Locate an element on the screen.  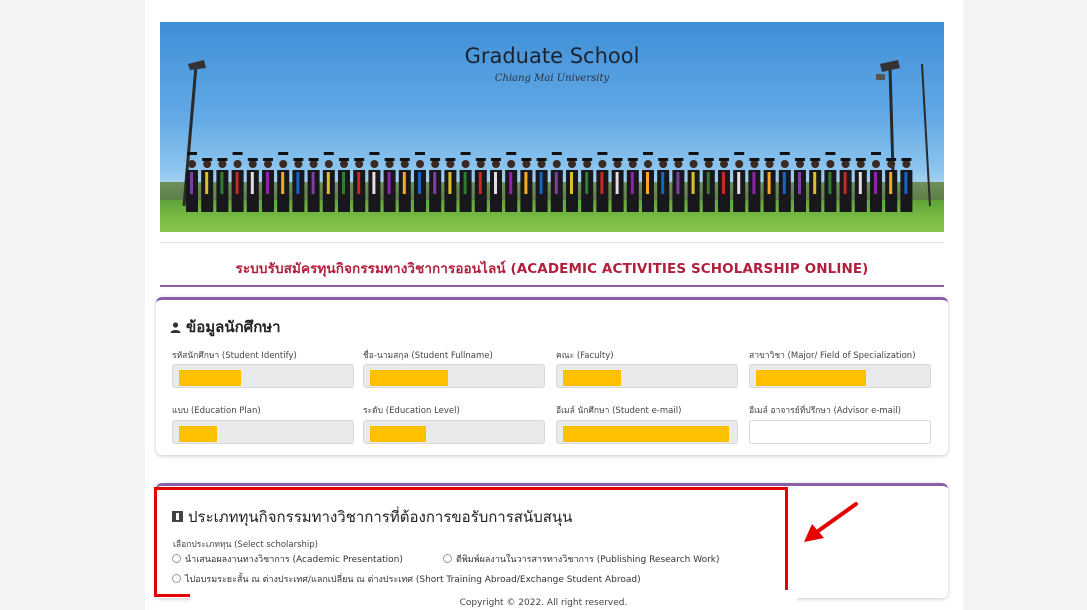
student-email-field is located at coordinates (647, 432).